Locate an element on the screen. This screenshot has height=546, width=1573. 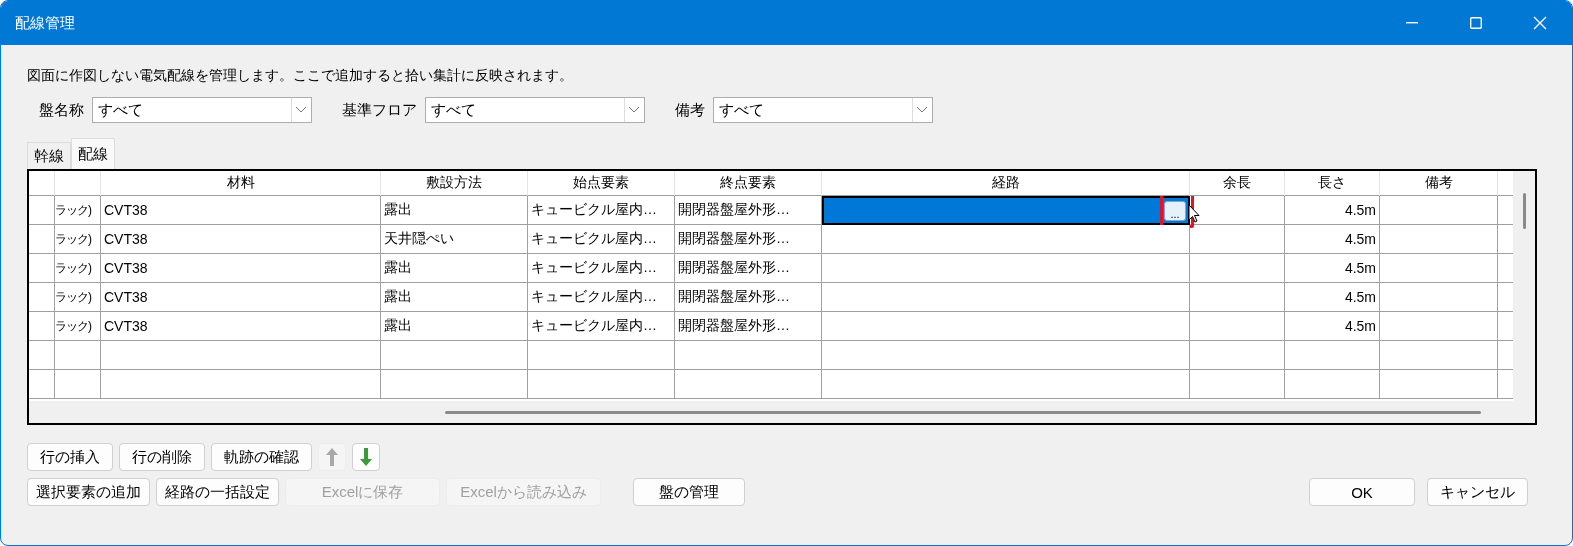
column-header: 長さ is located at coordinates (1332, 184).